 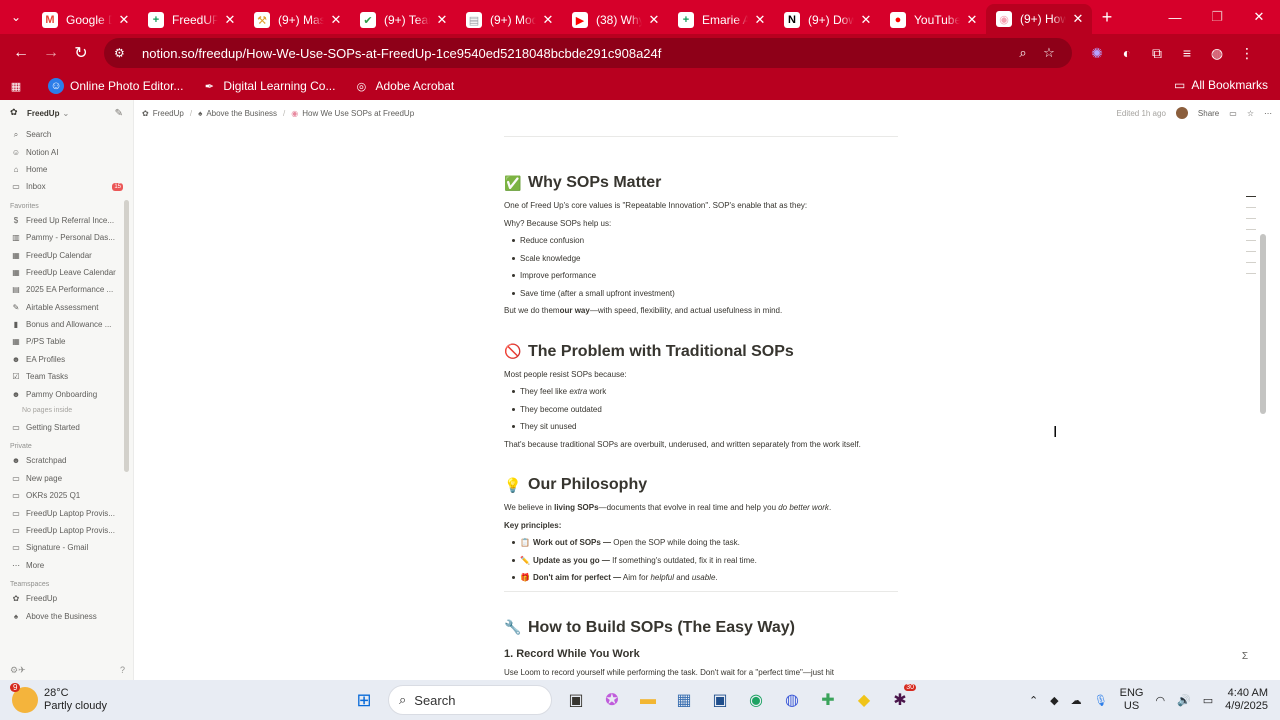 I want to click on list-item: They feel like extra work, so click(x=701, y=392).